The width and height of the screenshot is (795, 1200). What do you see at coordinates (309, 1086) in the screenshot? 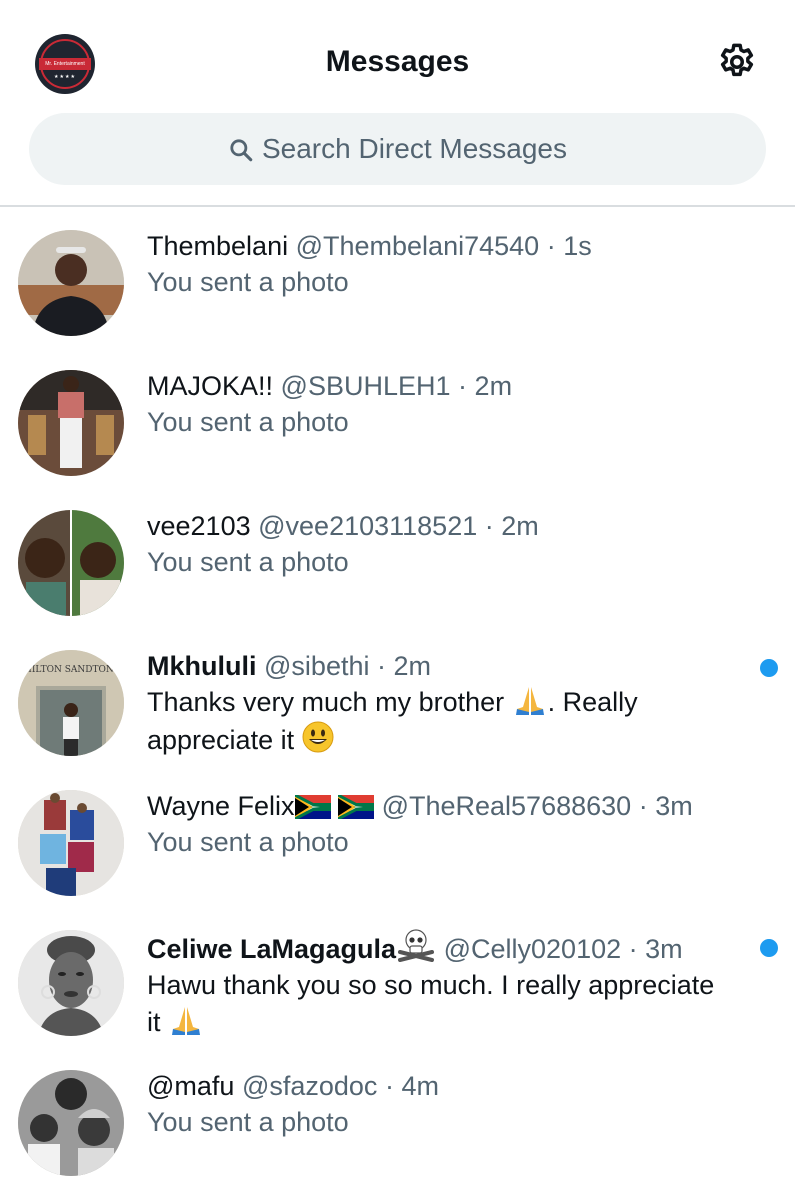
I see `conversation-handle: @sfazodoc` at bounding box center [309, 1086].